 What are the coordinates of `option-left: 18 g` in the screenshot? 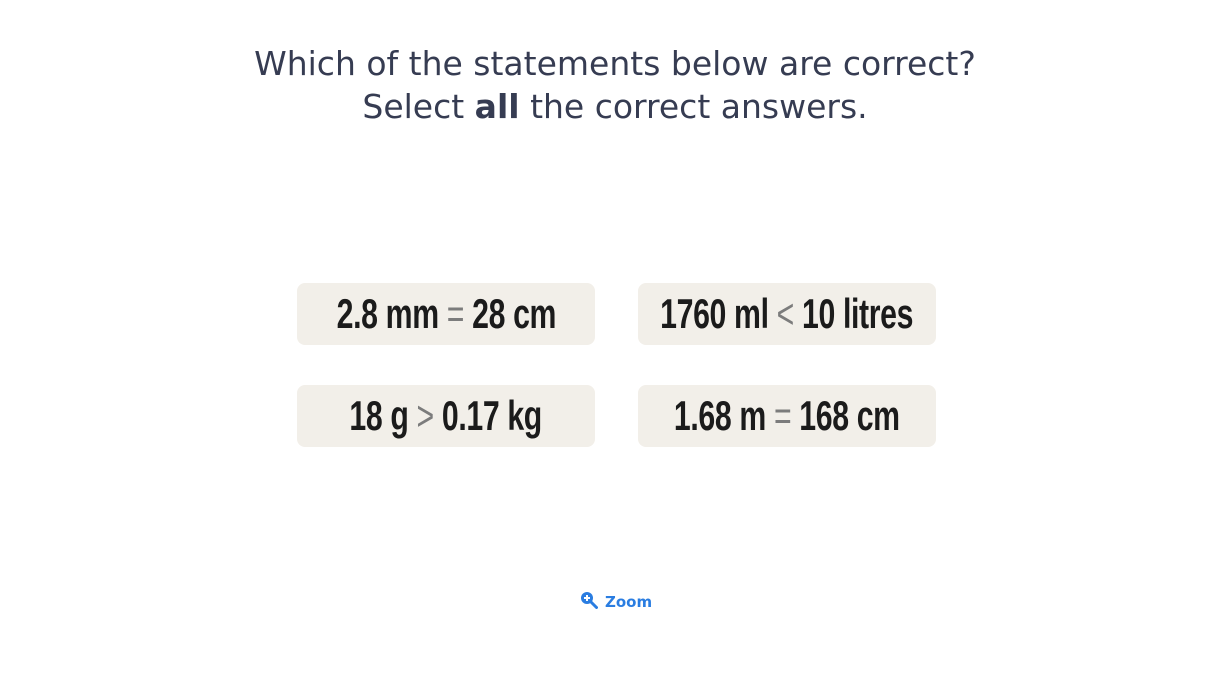 It's located at (379, 415).